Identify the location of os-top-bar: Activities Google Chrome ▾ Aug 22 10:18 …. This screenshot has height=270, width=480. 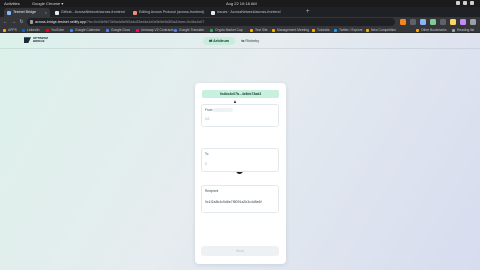
(240, 3).